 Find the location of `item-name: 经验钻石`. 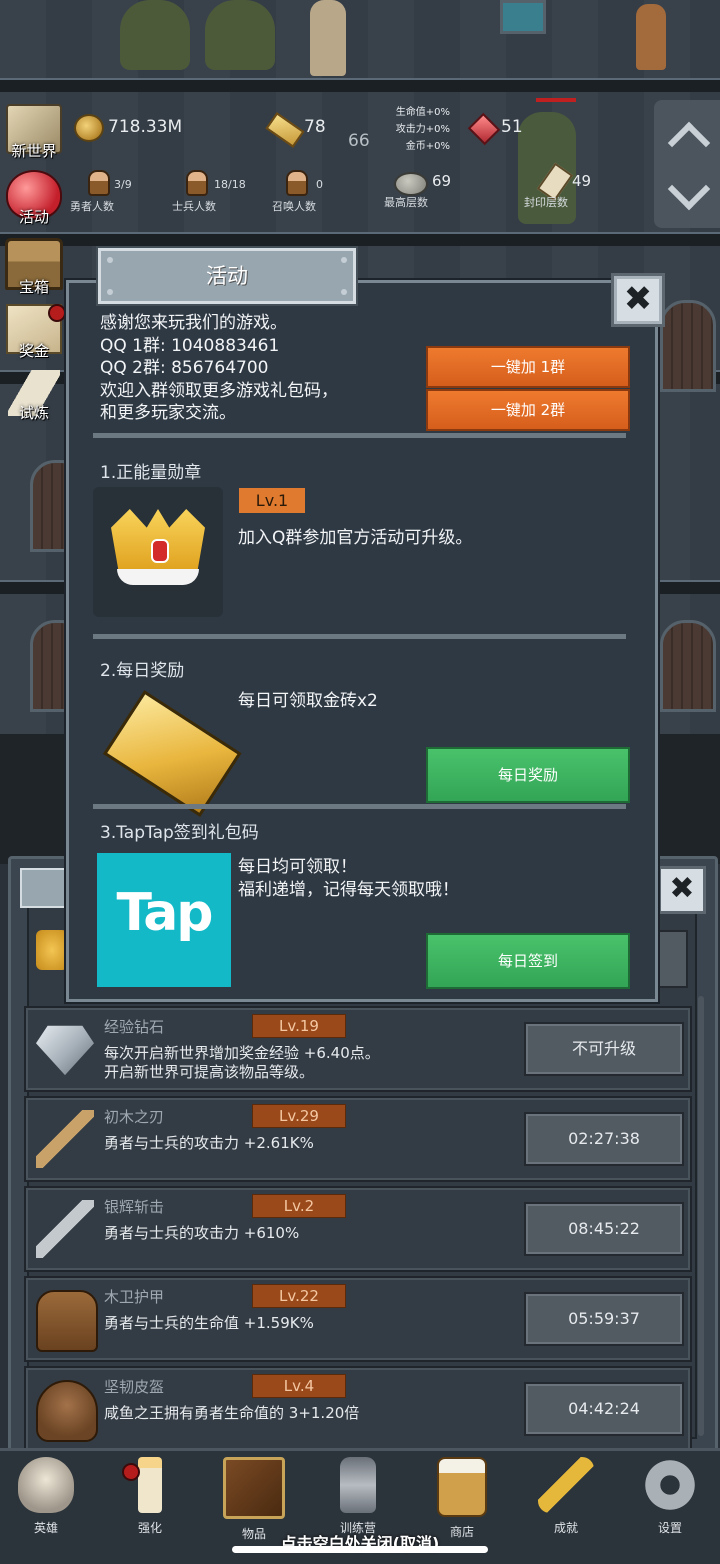

item-name: 经验钻石 is located at coordinates (134, 1027).